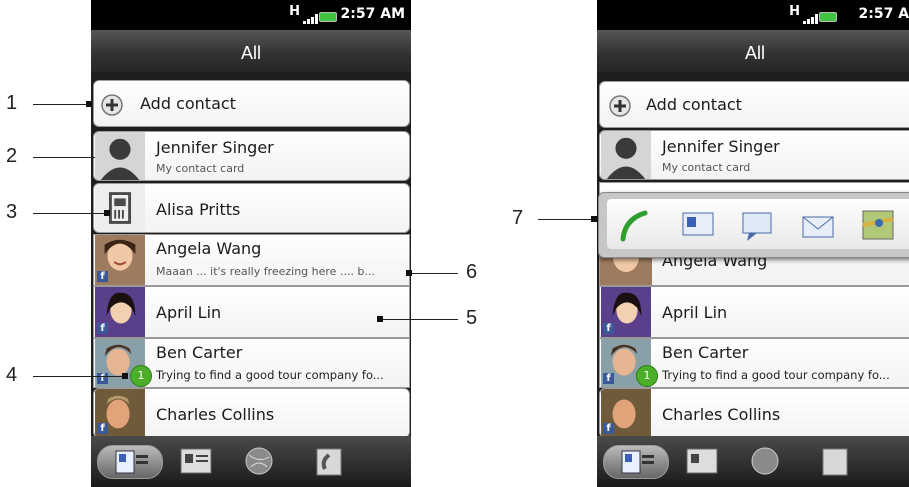 This screenshot has height=487, width=909. I want to click on phone-icon, so click(636, 225).